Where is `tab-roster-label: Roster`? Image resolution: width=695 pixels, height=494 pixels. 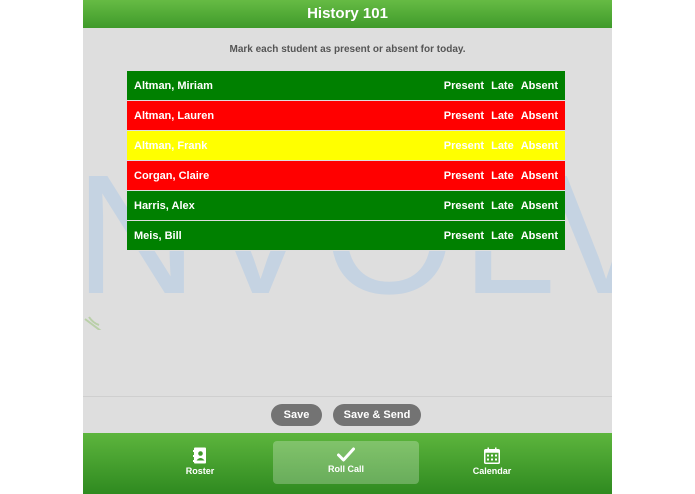 tab-roster-label: Roster is located at coordinates (200, 471).